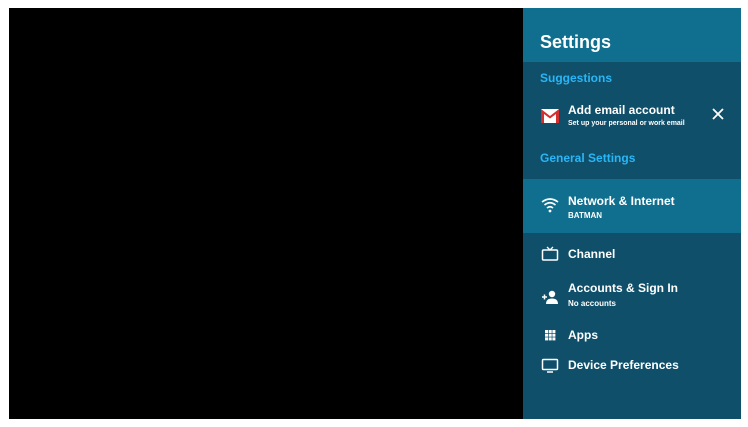 This screenshot has width=748, height=427. I want to click on menu-item-label: Apps, so click(583, 335).